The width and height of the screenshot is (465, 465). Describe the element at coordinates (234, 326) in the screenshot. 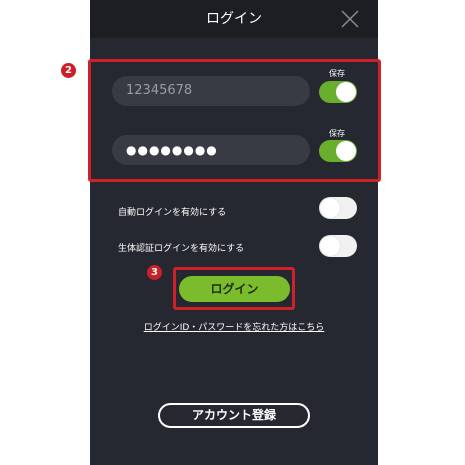

I see `forgot-credentials-link: ログインID・パスワードを忘れた方はこちら` at that location.